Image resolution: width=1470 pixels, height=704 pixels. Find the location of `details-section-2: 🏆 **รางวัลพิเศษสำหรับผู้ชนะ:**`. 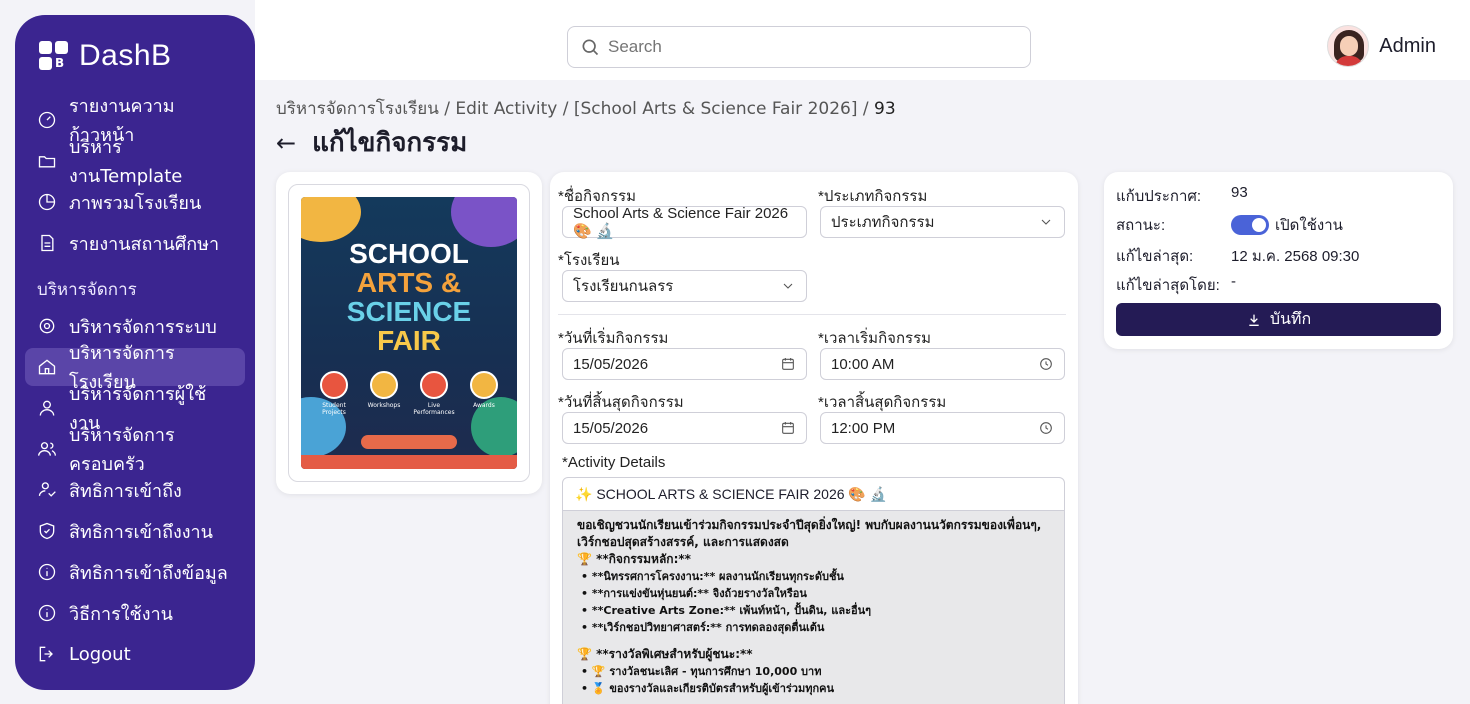

details-section-2: 🏆 **รางวัลพิเศษสำหรับผู้ชนะ:** is located at coordinates (665, 654).